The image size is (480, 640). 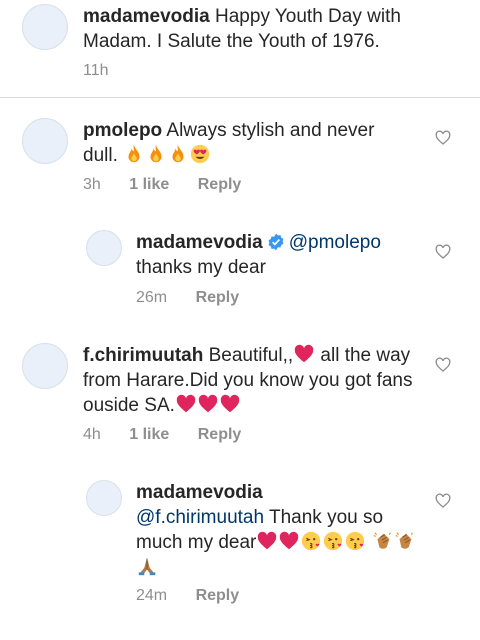 I want to click on comment-body: thanks my dear, so click(x=201, y=267).